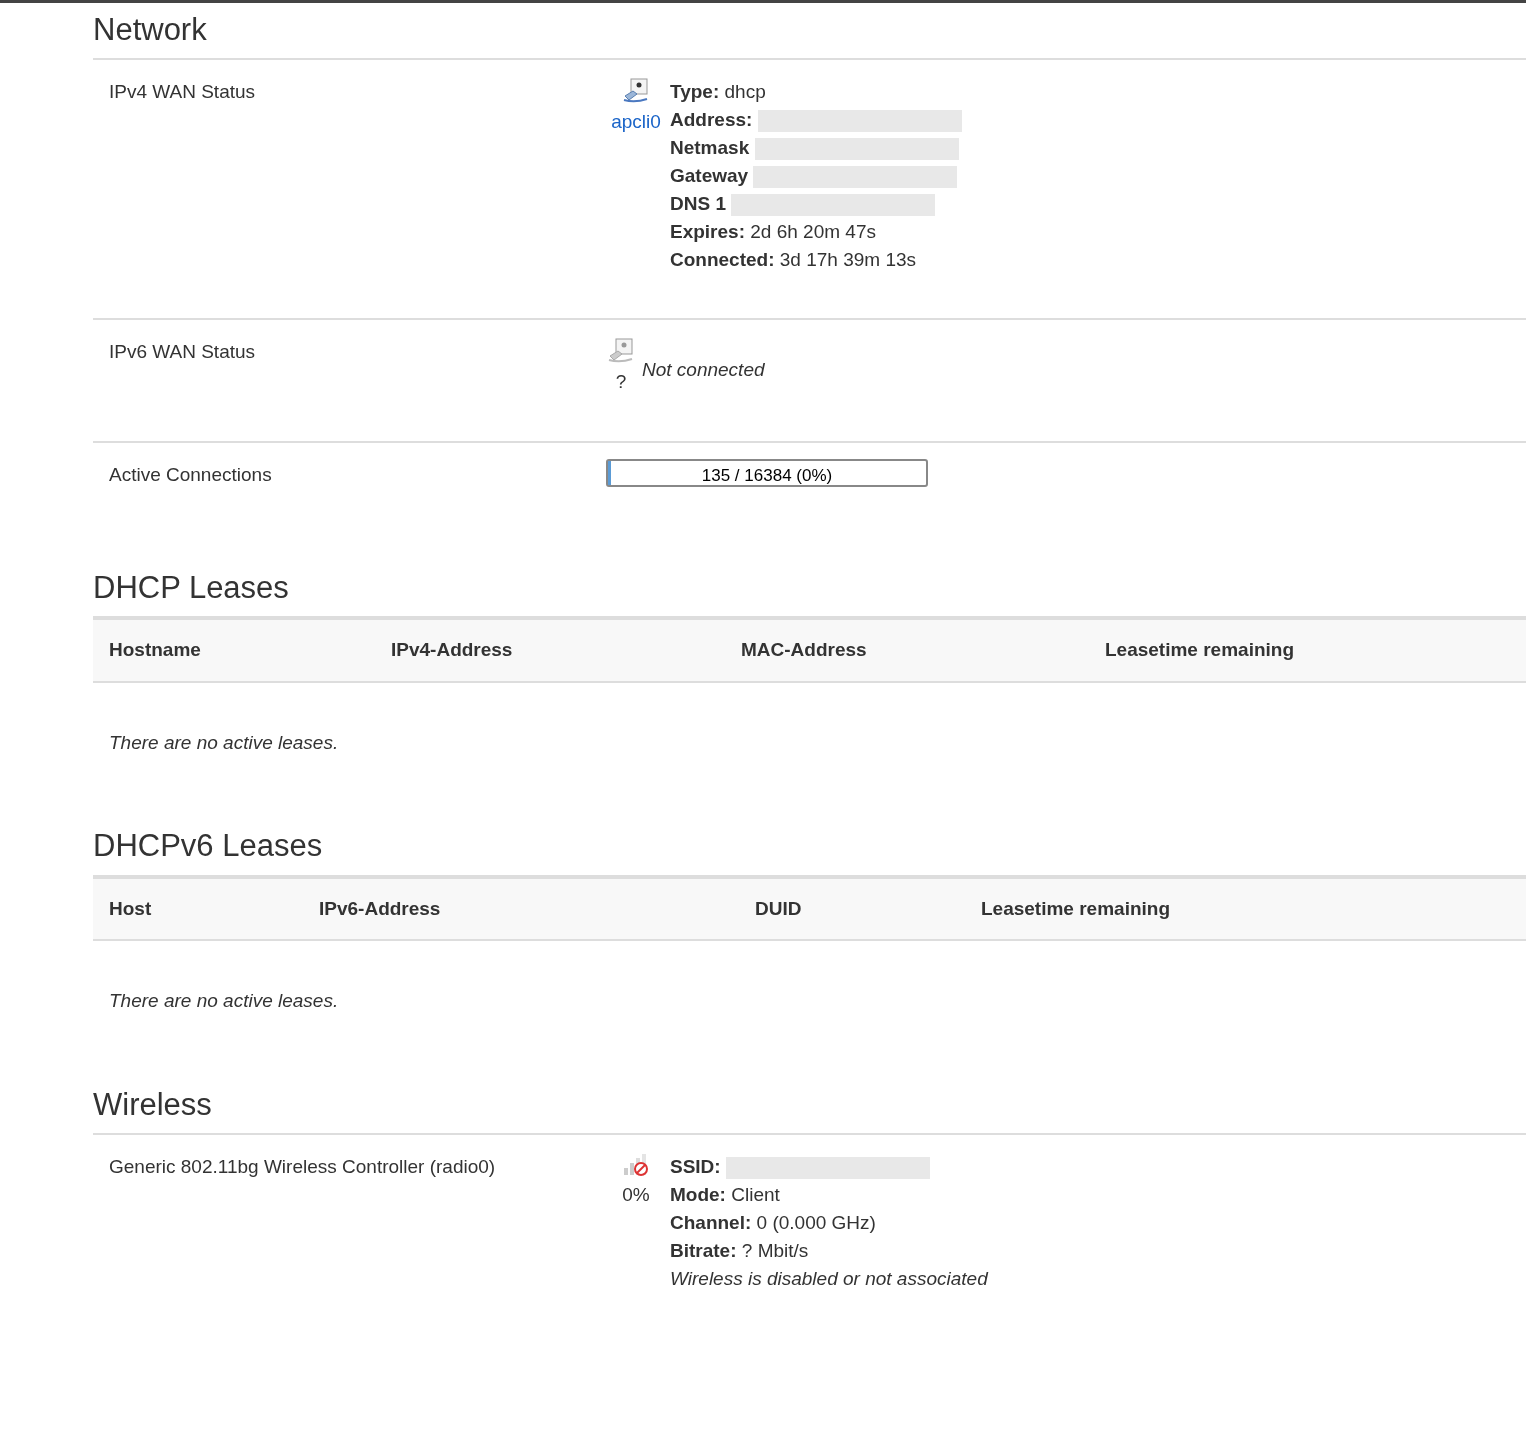 The width and height of the screenshot is (1526, 1446). What do you see at coordinates (829, 1278) in the screenshot?
I see `status-note: Wireless is disabled or not associated` at bounding box center [829, 1278].